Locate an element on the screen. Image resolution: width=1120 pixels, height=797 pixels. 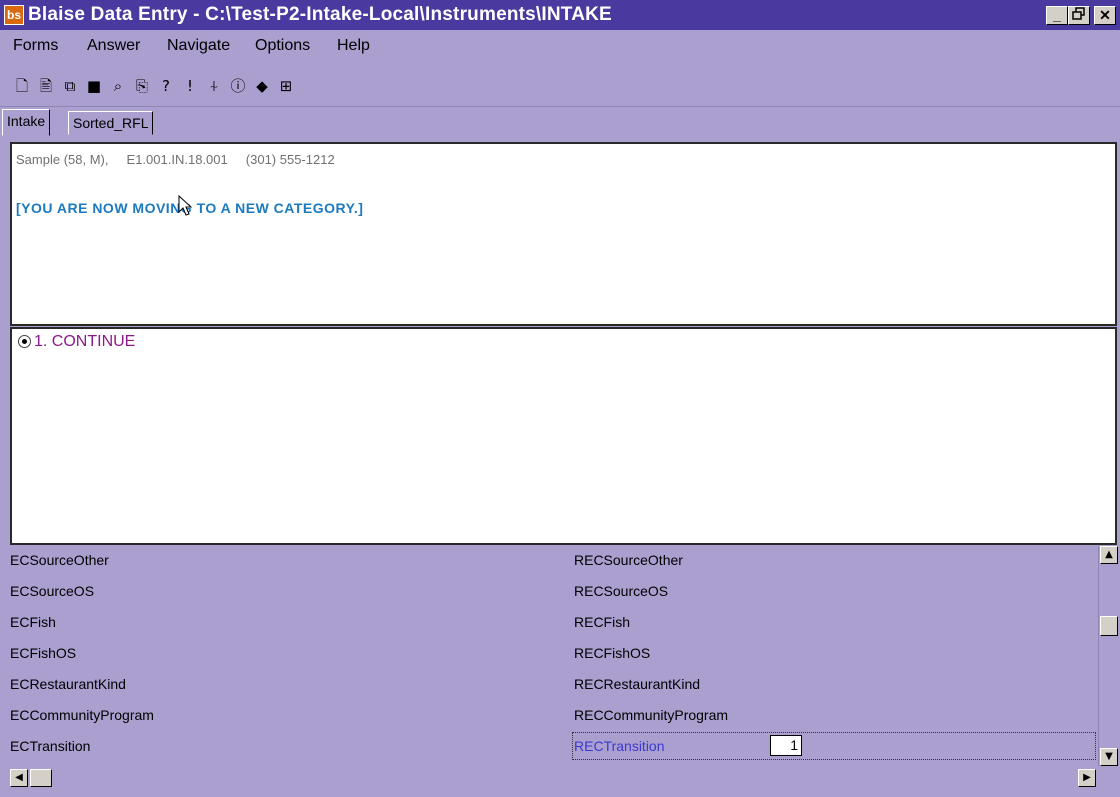
restore-button is located at coordinates (1079, 15).